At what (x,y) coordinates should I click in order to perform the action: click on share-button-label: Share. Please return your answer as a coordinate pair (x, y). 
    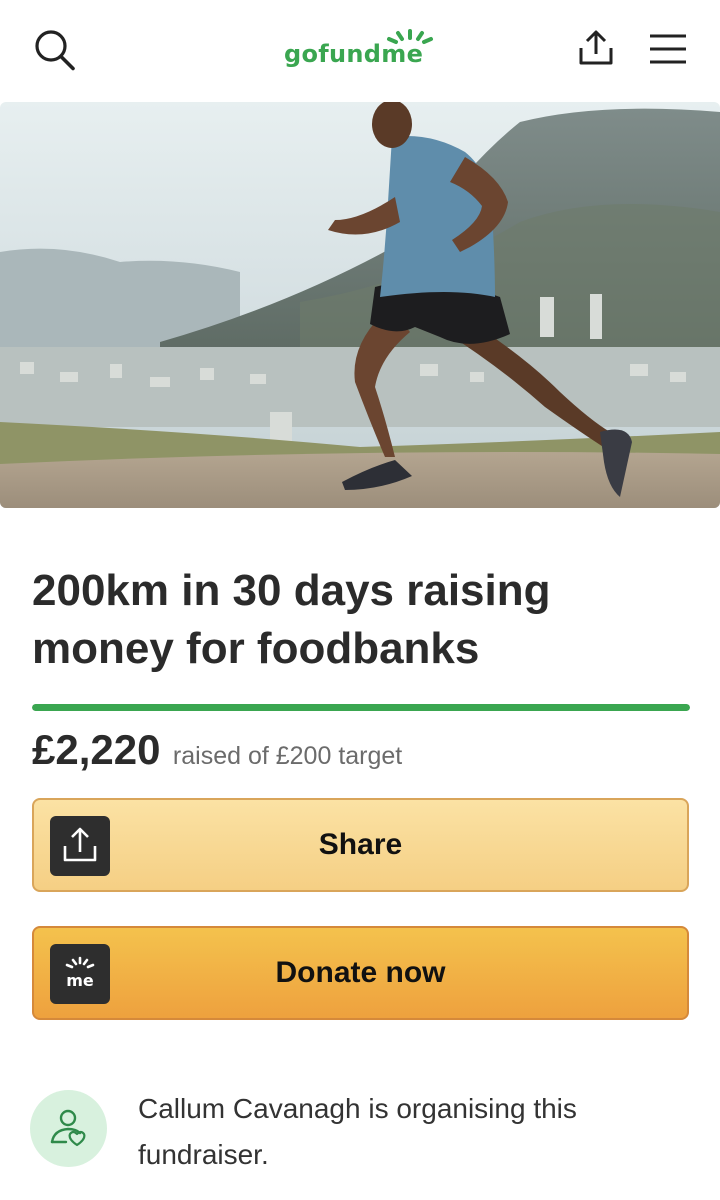
    Looking at the image, I should click on (360, 844).